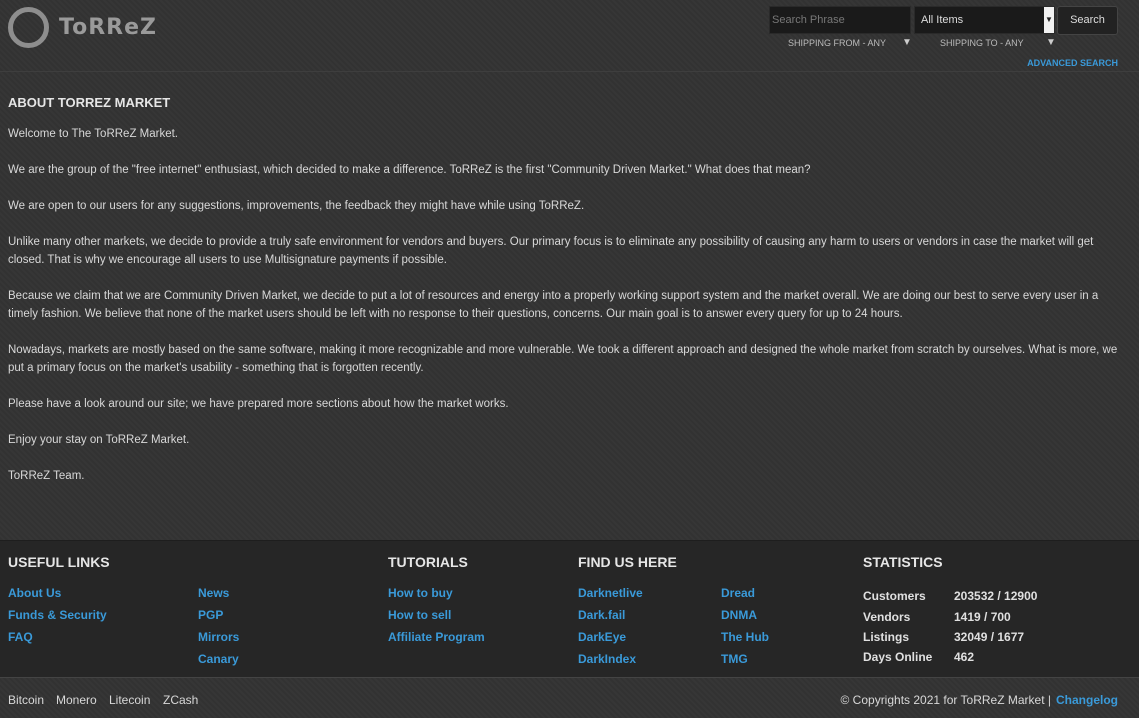 This screenshot has height=718, width=1139. I want to click on stat-value-vendors: 1419 / 700, so click(982, 617).